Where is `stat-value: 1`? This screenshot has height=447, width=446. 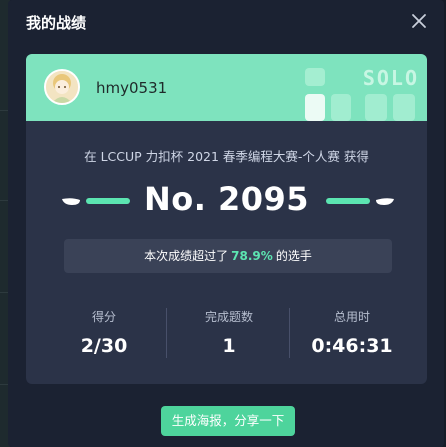 stat-value: 1 is located at coordinates (229, 346).